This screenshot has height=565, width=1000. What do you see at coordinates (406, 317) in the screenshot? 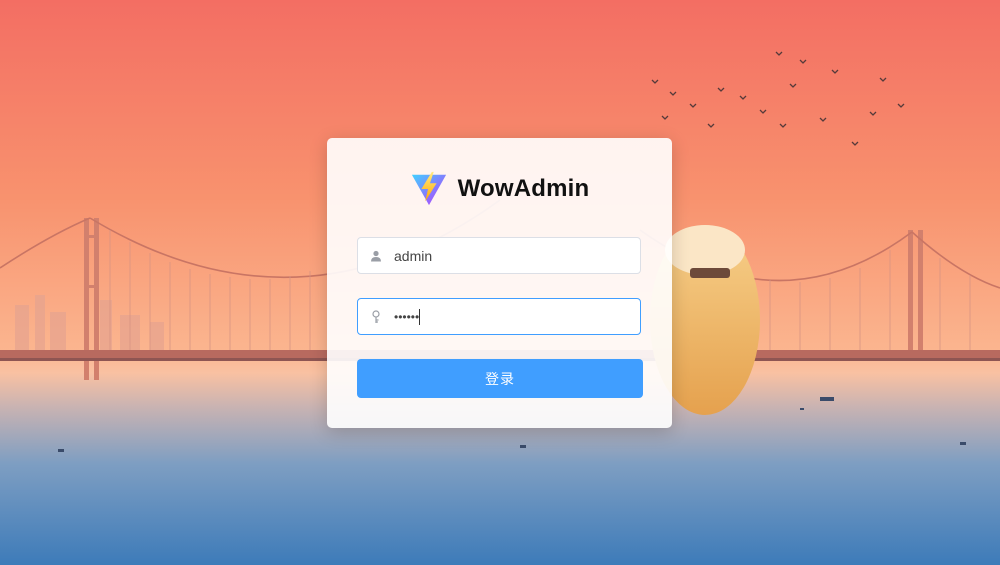
I see `password-input: ••••••` at bounding box center [406, 317].